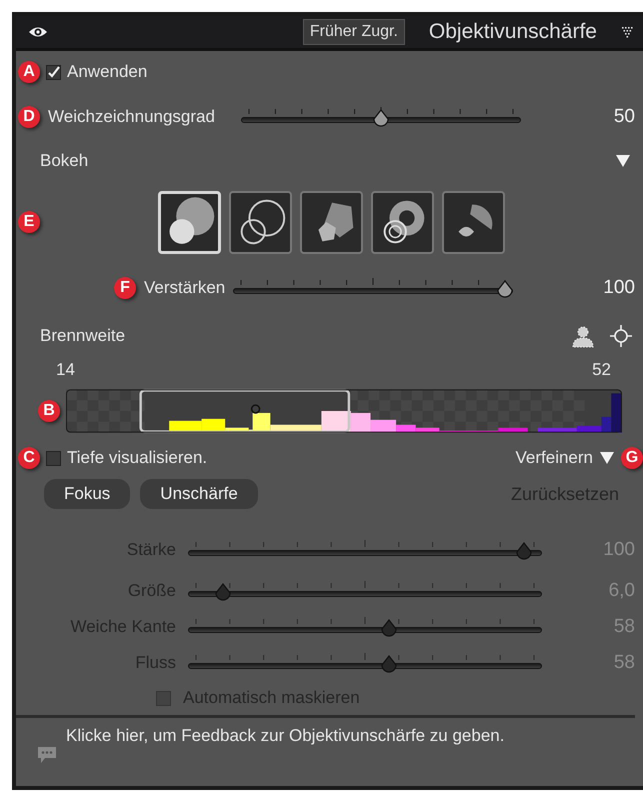  What do you see at coordinates (583, 336) in the screenshot?
I see `person-icon` at bounding box center [583, 336].